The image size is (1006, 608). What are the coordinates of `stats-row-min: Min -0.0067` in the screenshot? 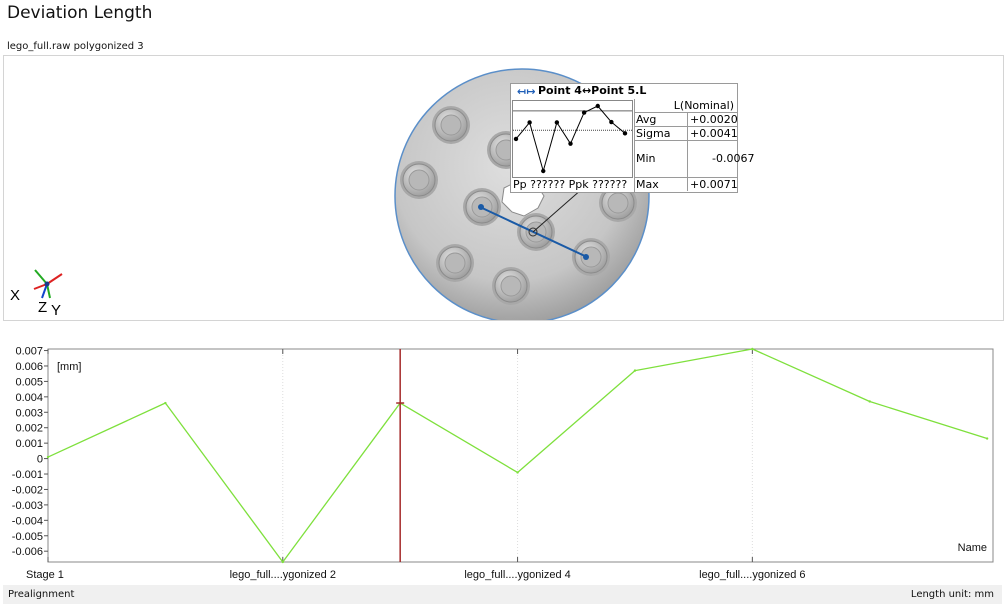 It's located at (694, 159).